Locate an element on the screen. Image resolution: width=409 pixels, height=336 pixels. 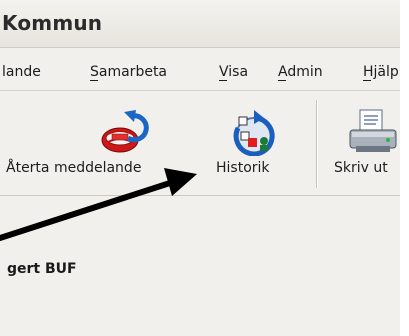
print-button: Skriv ut is located at coordinates (361, 144).